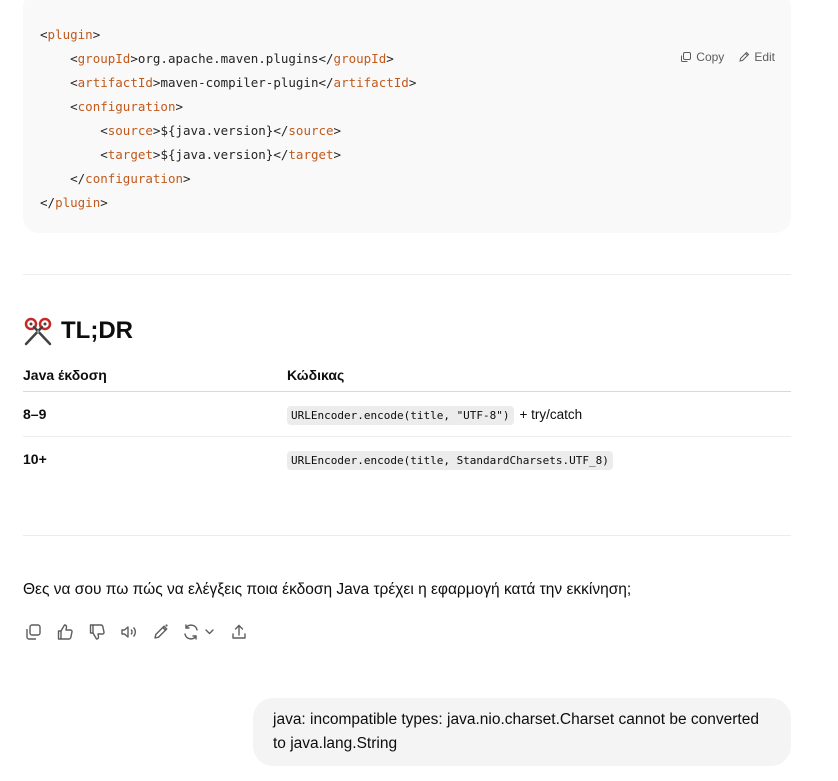 The height and width of the screenshot is (781, 838). Describe the element at coordinates (744, 56) in the screenshot. I see `pencil-icon` at that location.